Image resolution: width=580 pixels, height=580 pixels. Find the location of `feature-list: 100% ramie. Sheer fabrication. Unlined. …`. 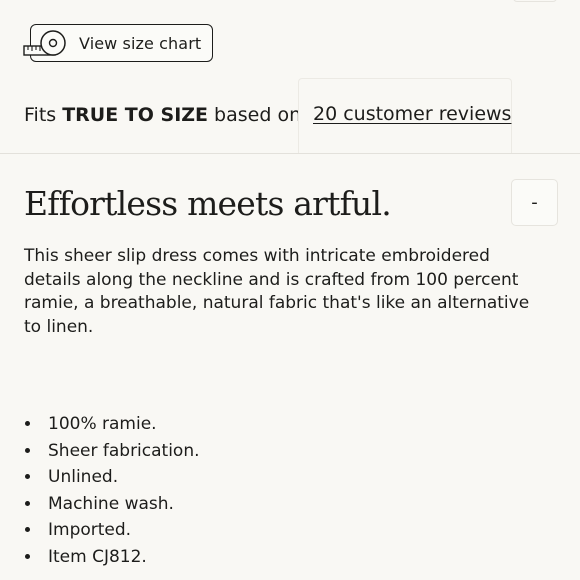

feature-list: 100% ramie. Sheer fabrication. Unlined. … is located at coordinates (121, 490).